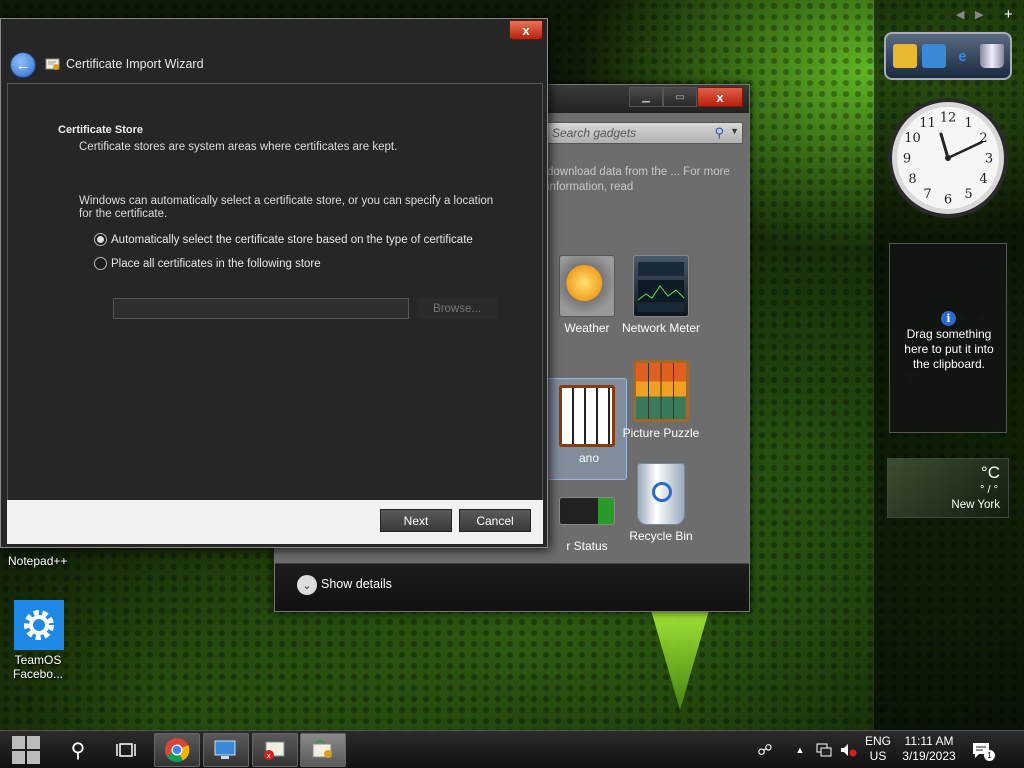 Image resolution: width=1024 pixels, height=768 pixels. I want to click on gadget-network-meter: Network Meter, so click(661, 295).